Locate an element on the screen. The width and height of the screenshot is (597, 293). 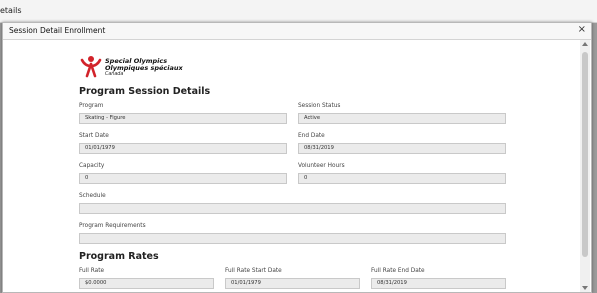
full-rate-field: $0.0000 is located at coordinates (146, 283).